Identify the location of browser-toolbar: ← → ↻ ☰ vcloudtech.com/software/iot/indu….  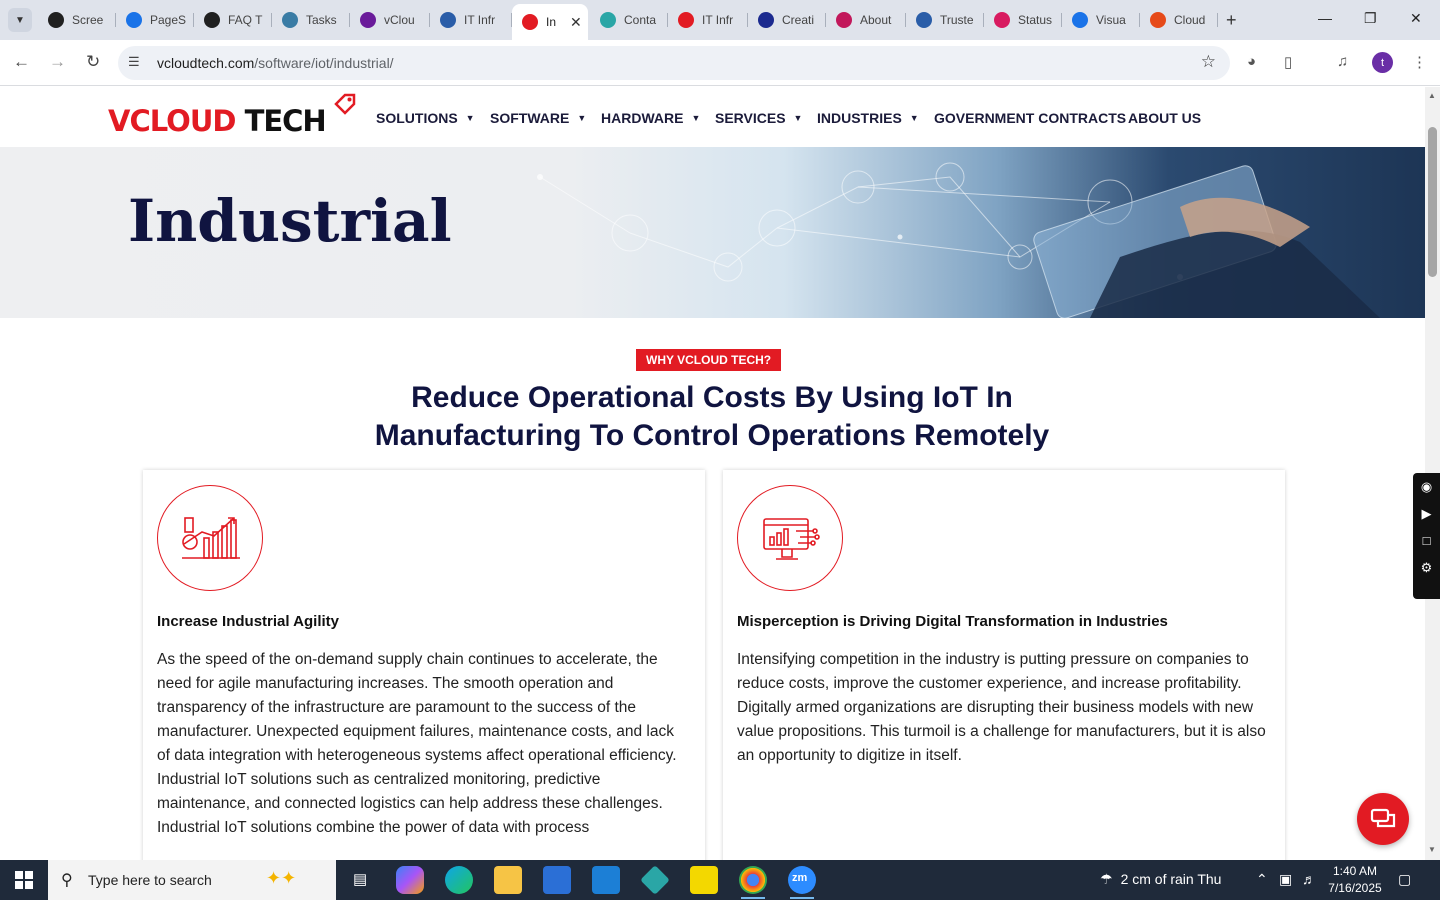
(720, 63).